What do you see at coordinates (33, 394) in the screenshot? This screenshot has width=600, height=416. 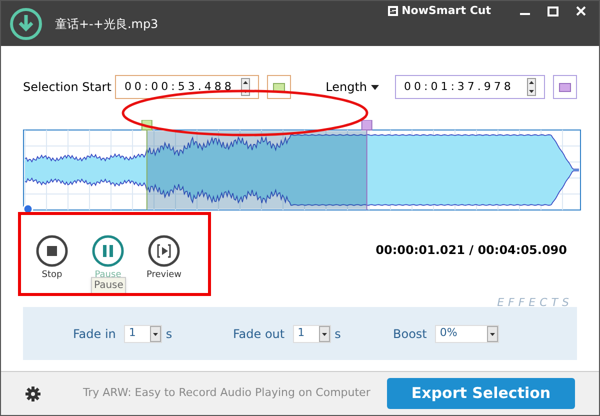 I see `settings-icon` at bounding box center [33, 394].